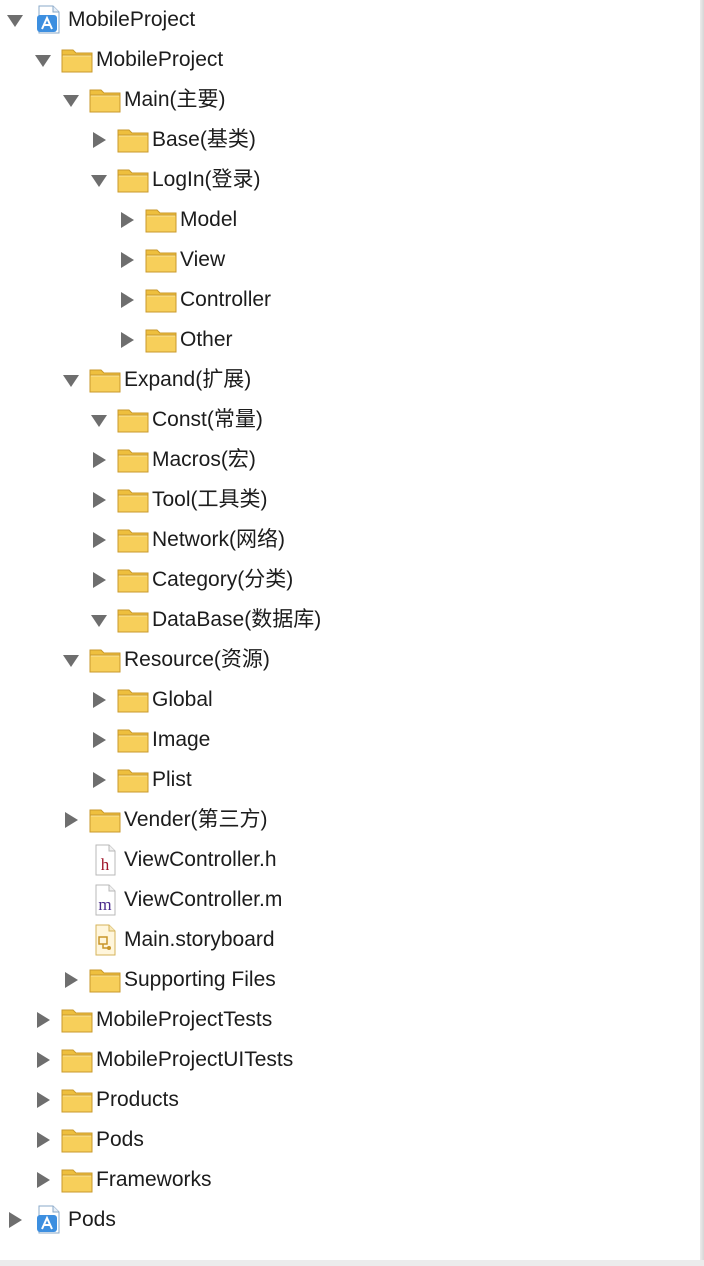 Image resolution: width=704 pixels, height=1266 pixels. I want to click on tree-row-base: Base(基类), so click(350, 140).